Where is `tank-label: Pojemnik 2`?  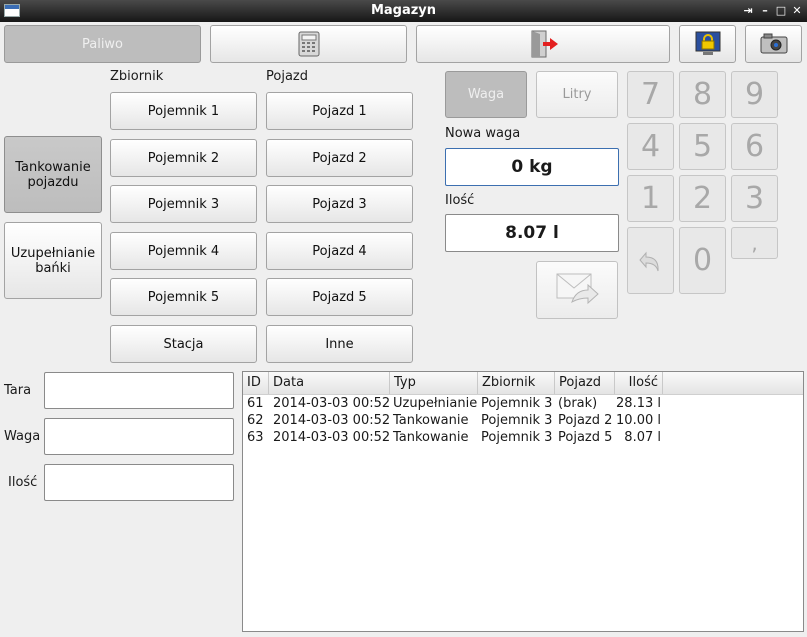
tank-label: Pojemnik 2 is located at coordinates (183, 158).